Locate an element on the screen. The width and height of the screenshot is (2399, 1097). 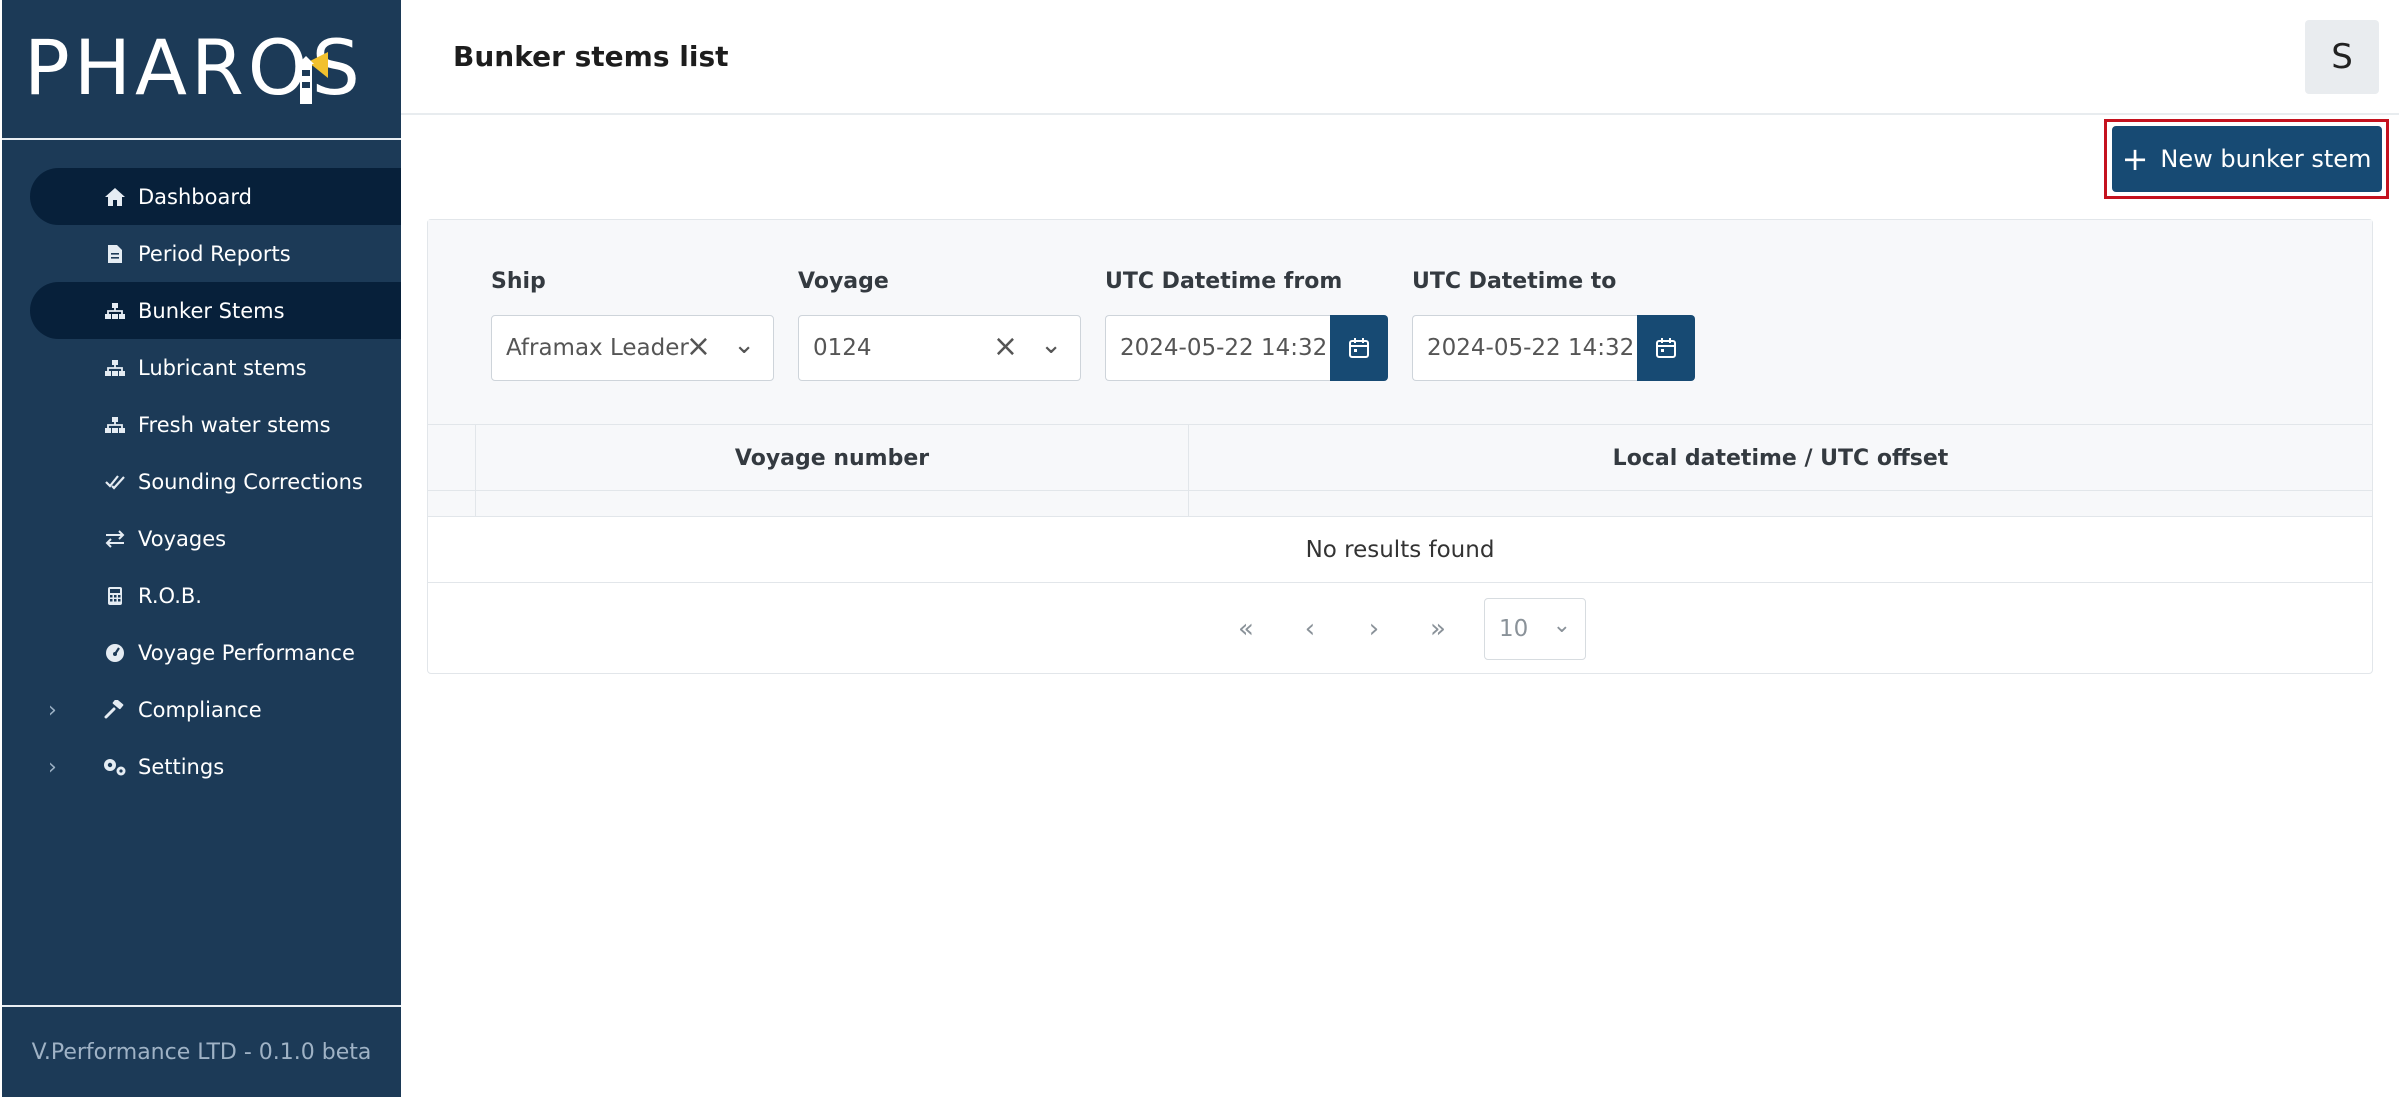
avatar: S is located at coordinates (2342, 57).